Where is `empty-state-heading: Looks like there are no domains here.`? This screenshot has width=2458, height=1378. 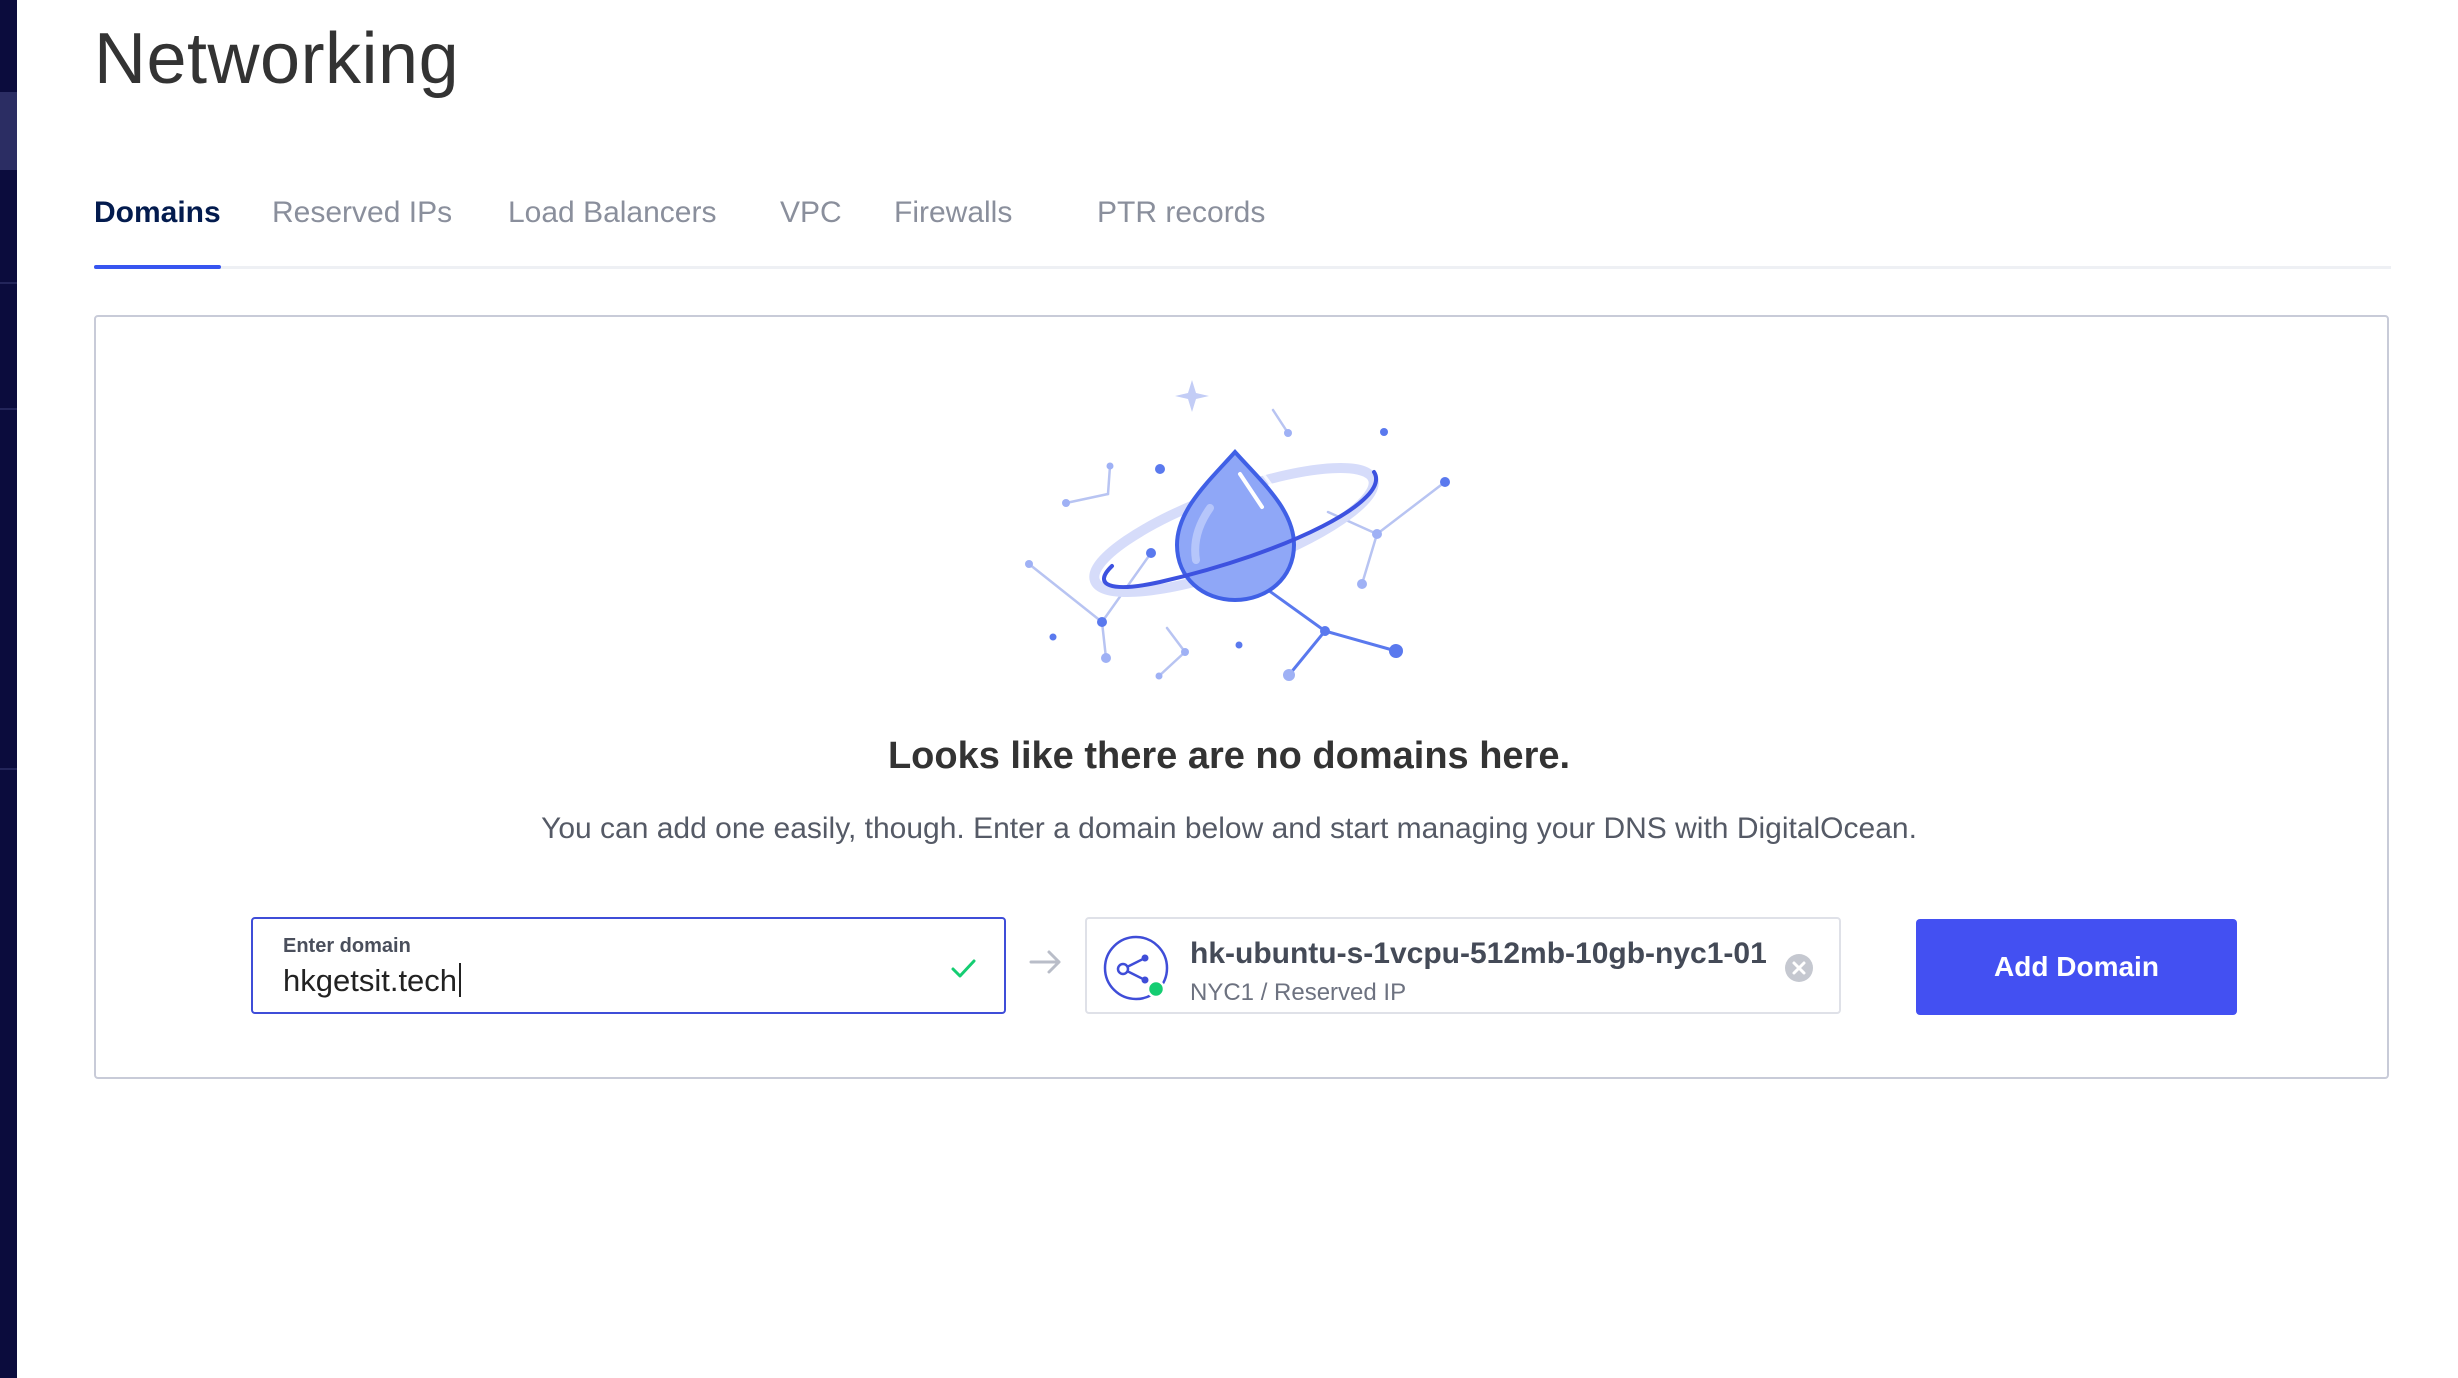 empty-state-heading: Looks like there are no domains here. is located at coordinates (1229, 756).